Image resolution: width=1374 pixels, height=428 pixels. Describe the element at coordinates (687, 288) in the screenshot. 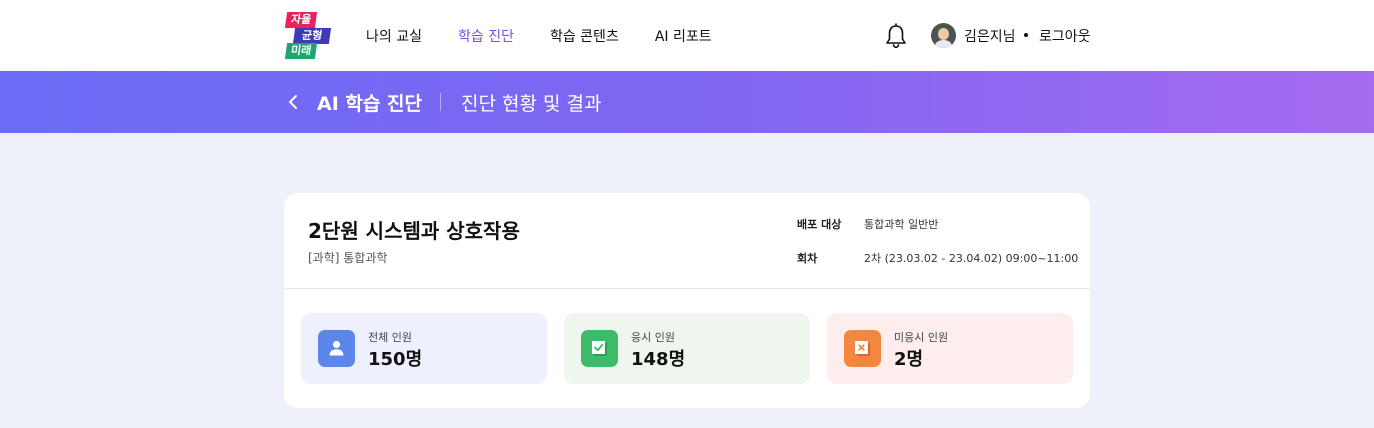

I see `card-divider` at that location.